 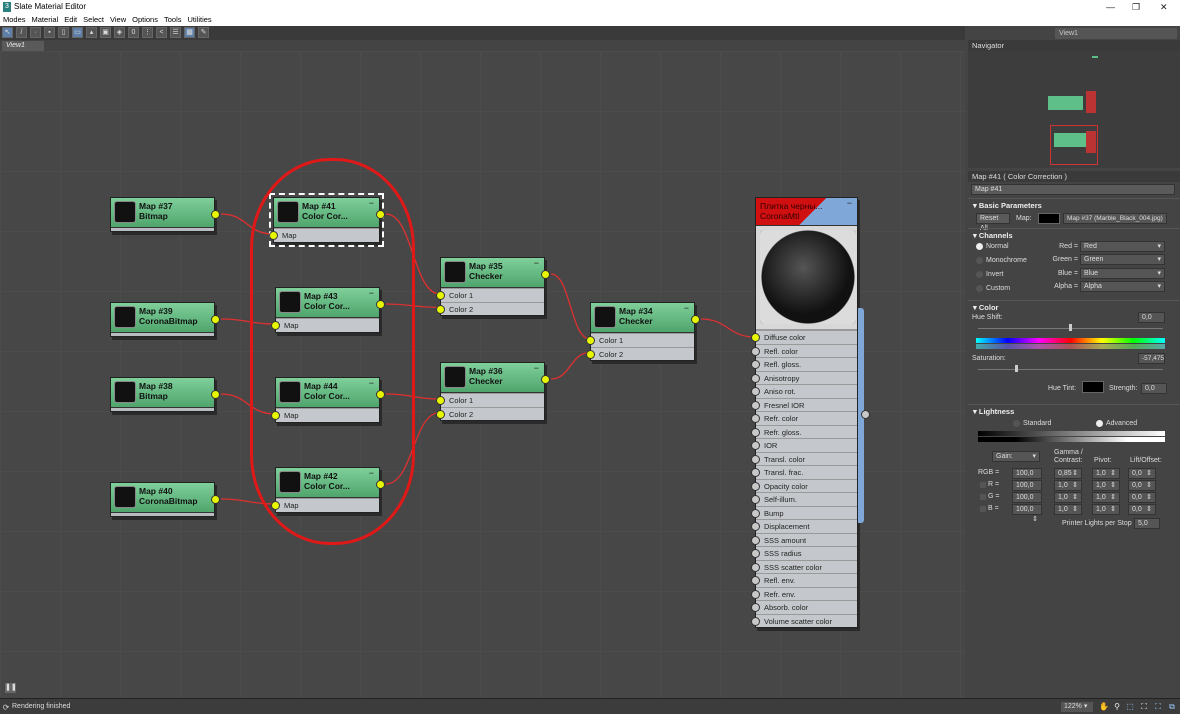 What do you see at coordinates (979, 246) in the screenshot?
I see `radio-normal` at bounding box center [979, 246].